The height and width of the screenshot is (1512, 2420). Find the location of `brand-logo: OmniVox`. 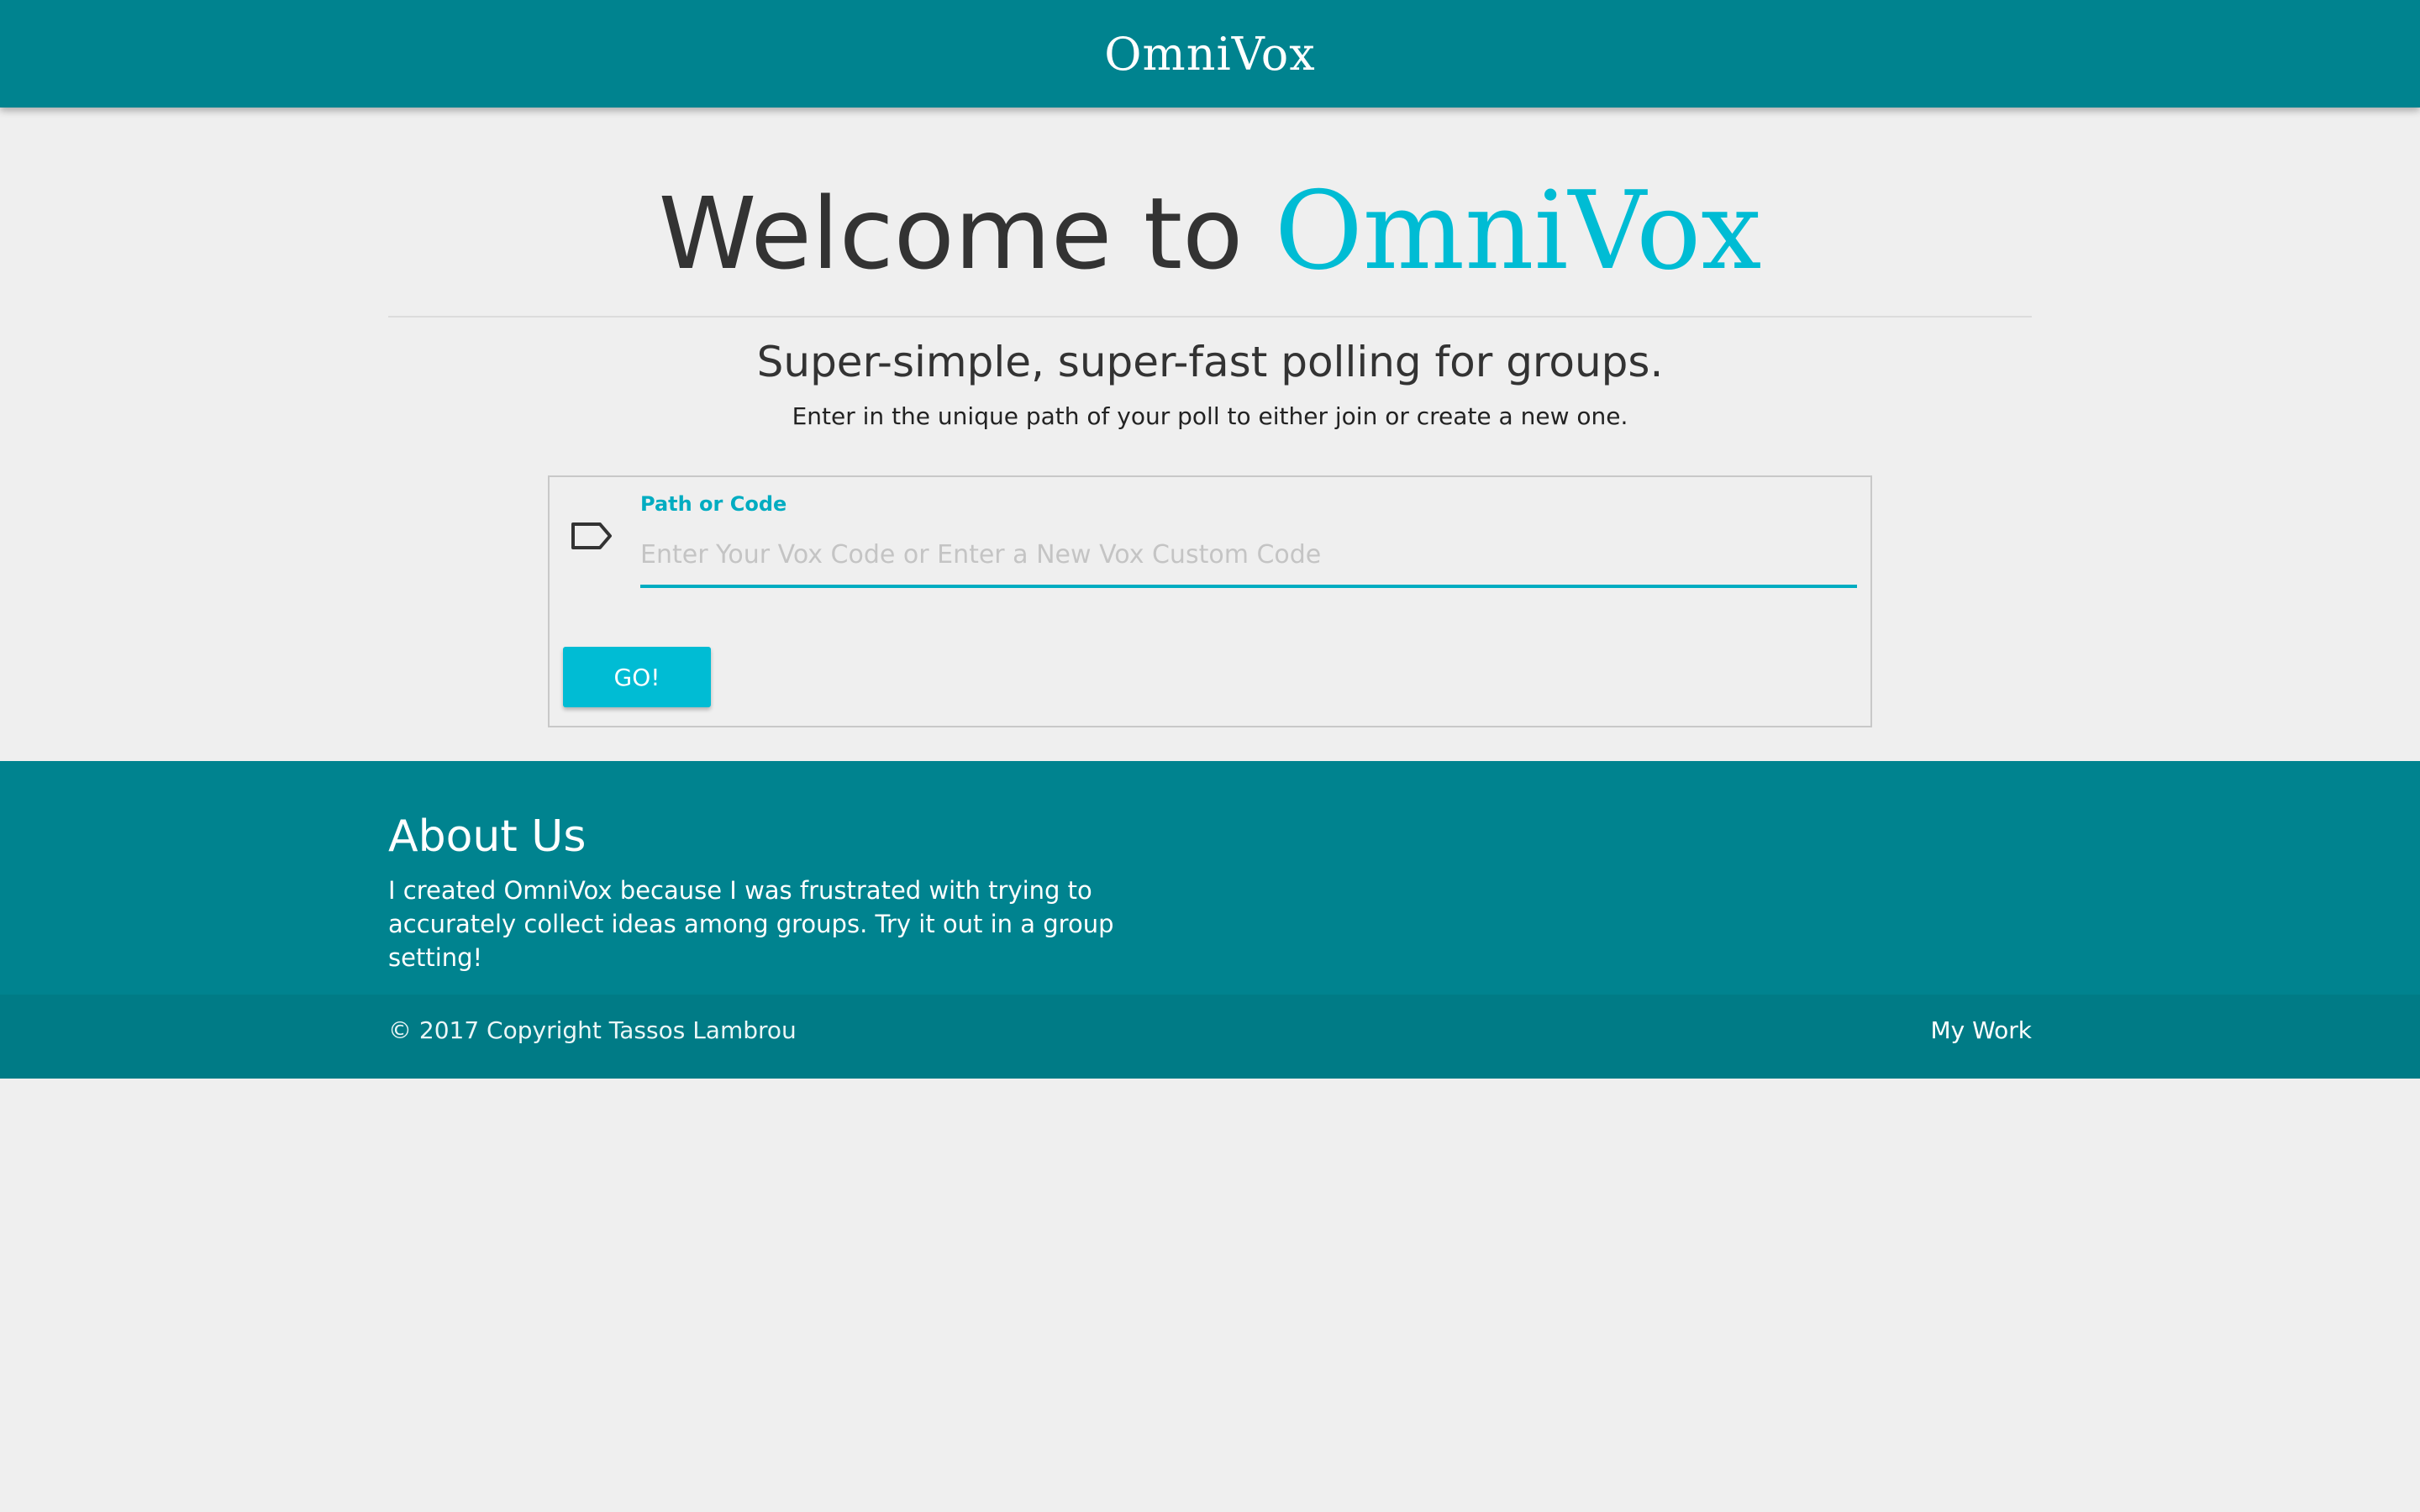

brand-logo: OmniVox is located at coordinates (1210, 54).